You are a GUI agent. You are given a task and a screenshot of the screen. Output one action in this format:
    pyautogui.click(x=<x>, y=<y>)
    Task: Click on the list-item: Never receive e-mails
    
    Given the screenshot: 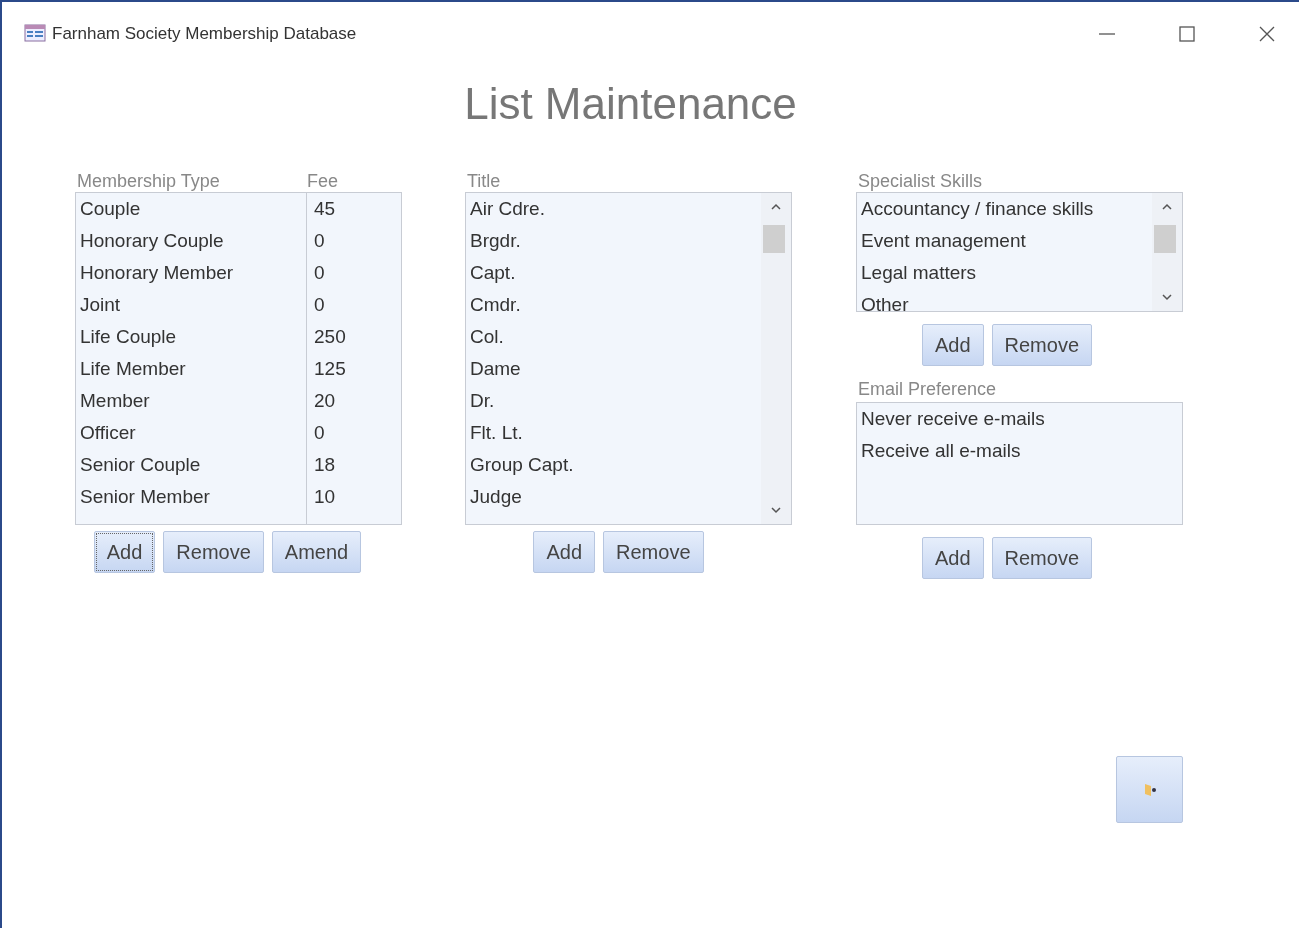 What is the action you would take?
    pyautogui.click(x=1019, y=419)
    